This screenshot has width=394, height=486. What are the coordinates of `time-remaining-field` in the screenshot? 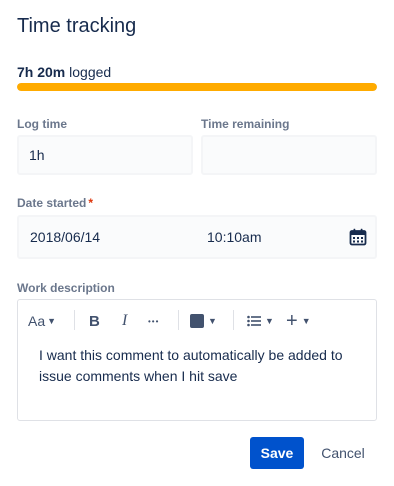 It's located at (289, 155).